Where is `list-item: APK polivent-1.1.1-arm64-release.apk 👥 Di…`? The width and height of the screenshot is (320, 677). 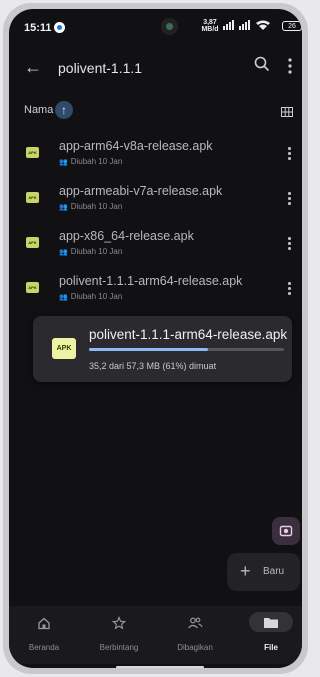
list-item: APK polivent-1.1.1-arm64-release.apk 👥 Di… is located at coordinates (155, 290).